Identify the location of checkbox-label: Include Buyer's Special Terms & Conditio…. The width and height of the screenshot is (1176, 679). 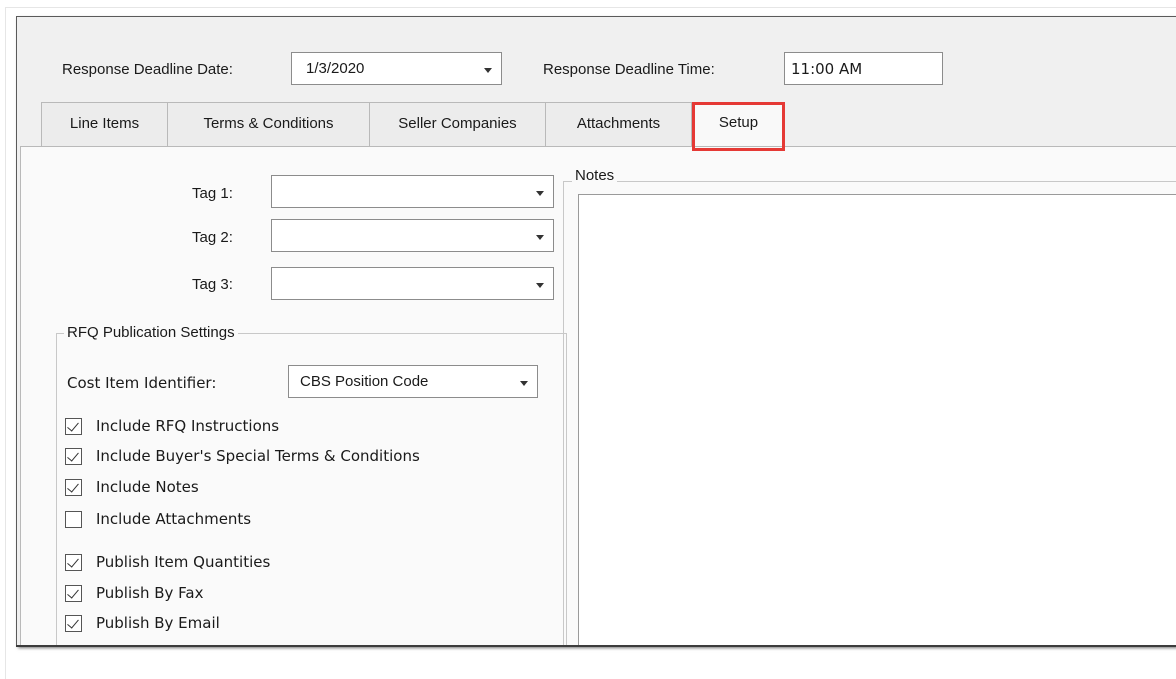
(258, 456).